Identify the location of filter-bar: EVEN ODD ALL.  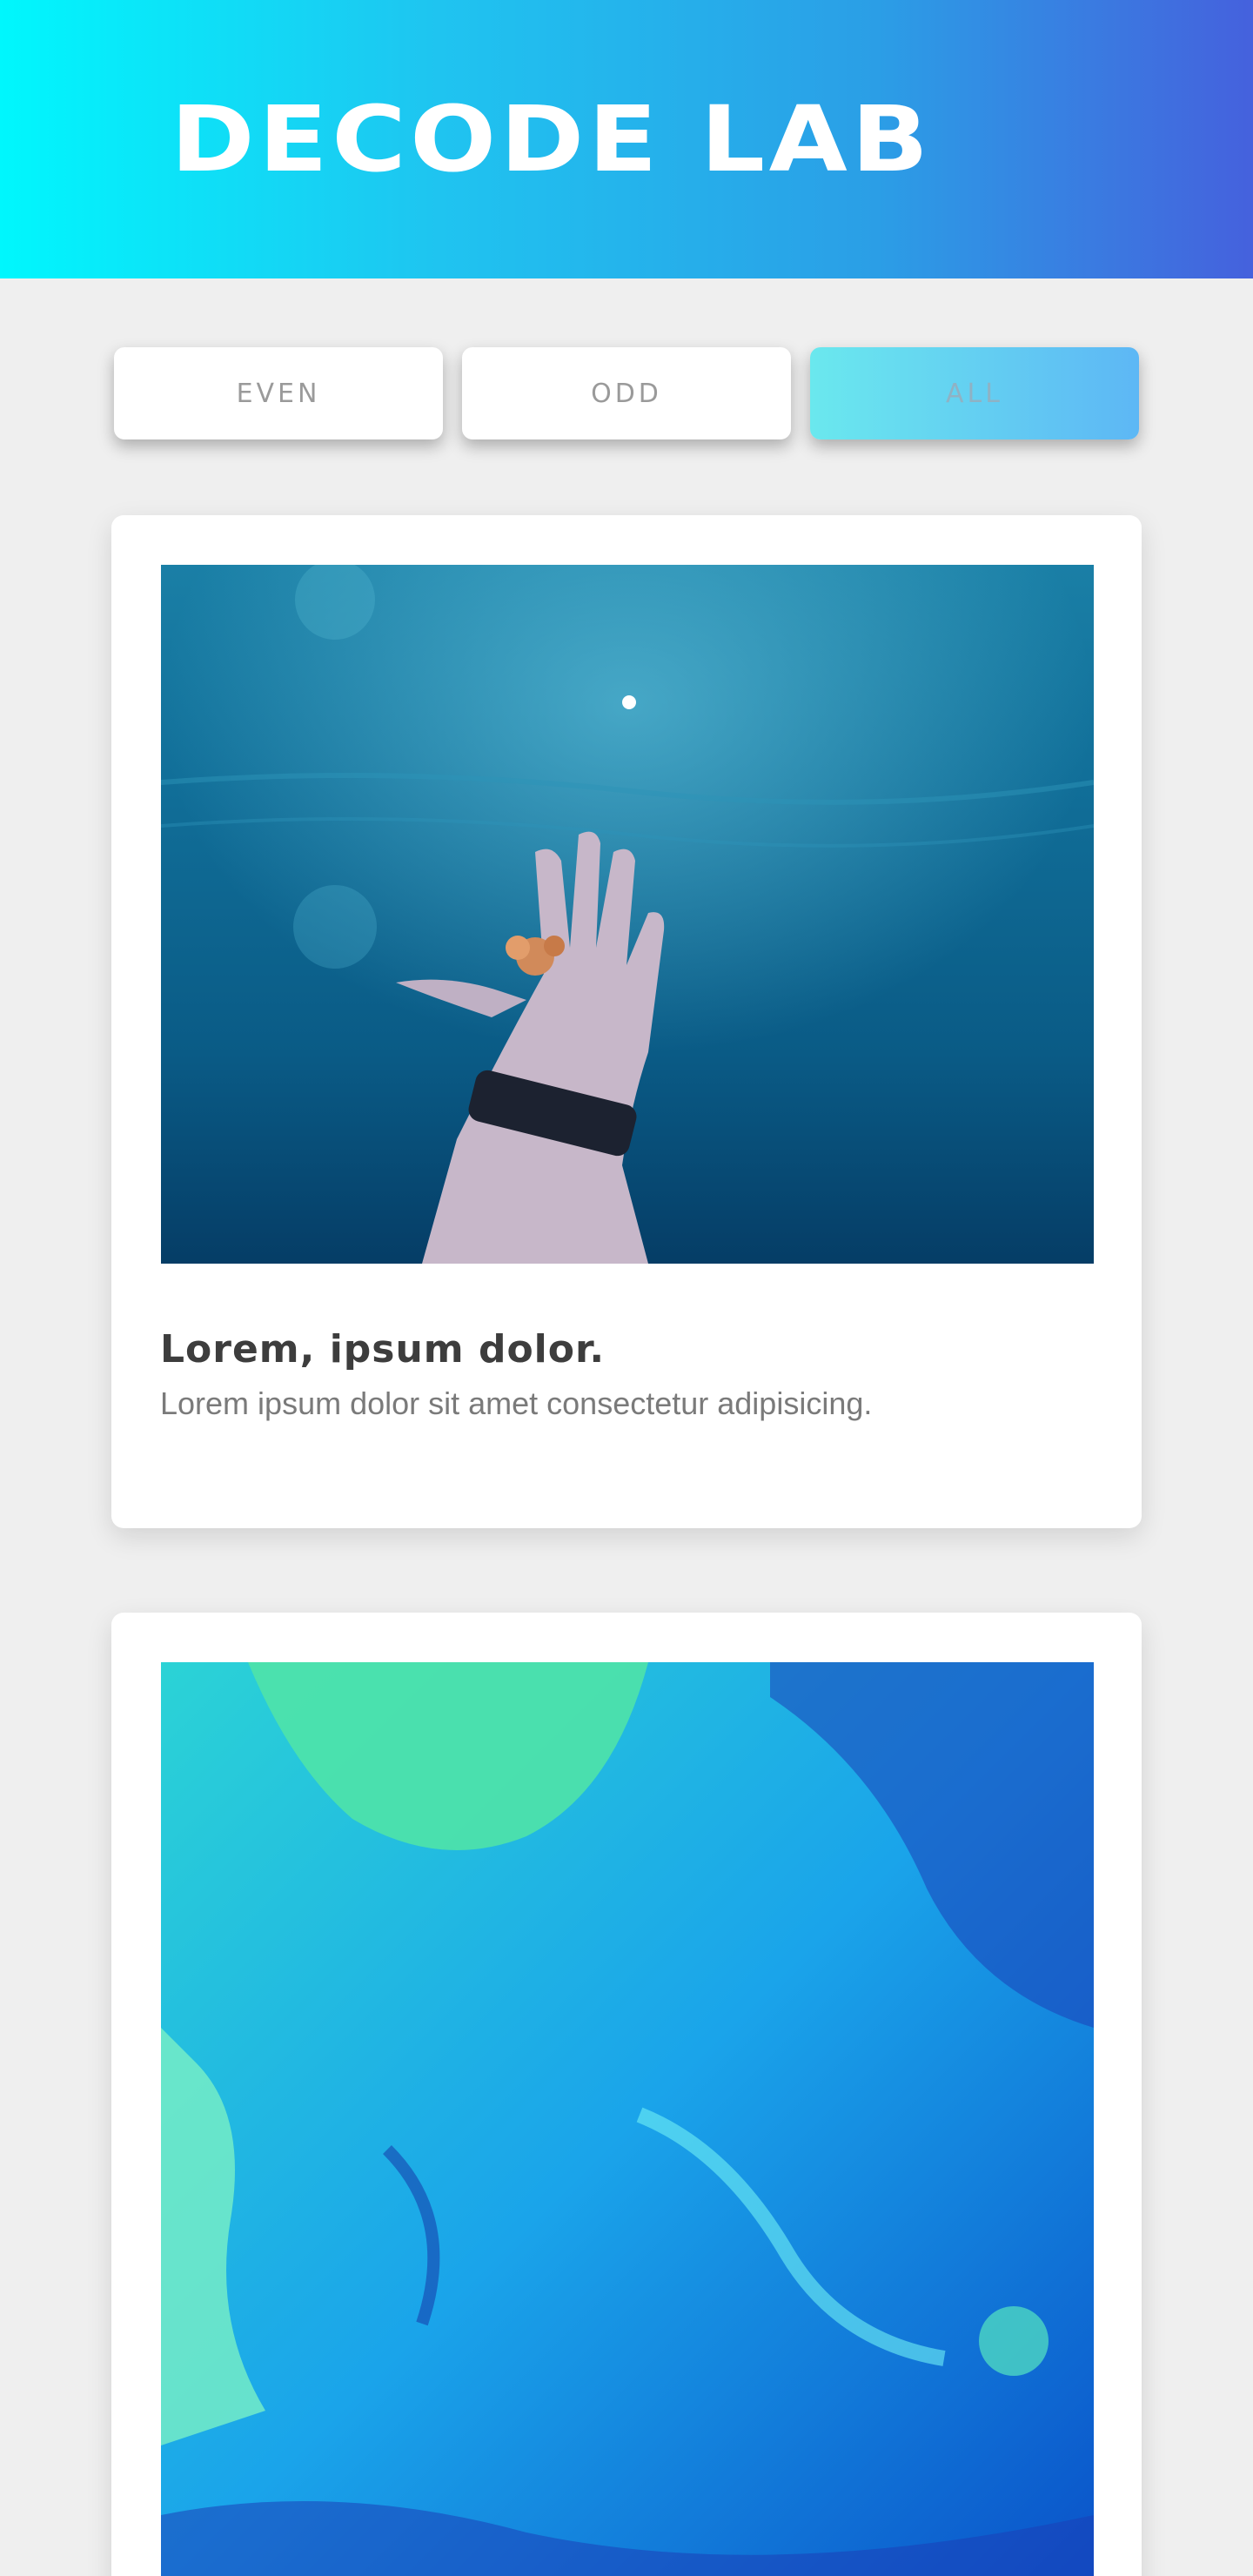
(626, 393).